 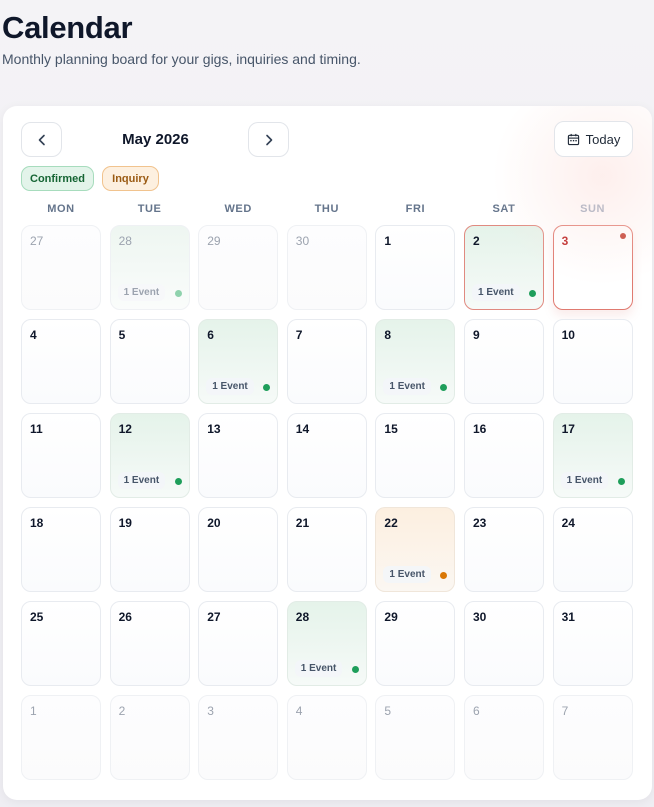 What do you see at coordinates (391, 429) in the screenshot?
I see `day-number: 15` at bounding box center [391, 429].